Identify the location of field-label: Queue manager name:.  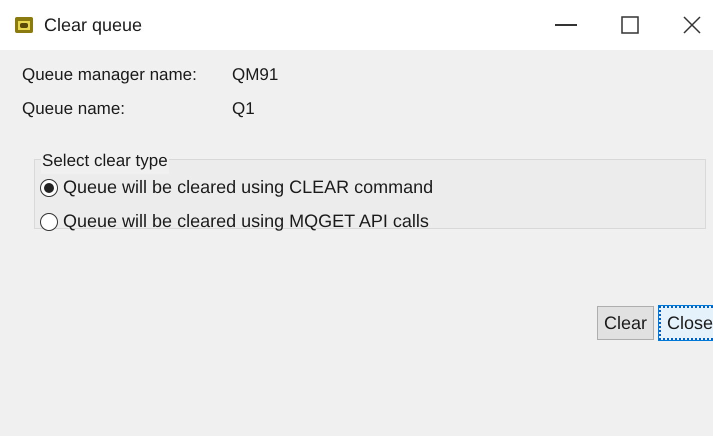
(110, 75).